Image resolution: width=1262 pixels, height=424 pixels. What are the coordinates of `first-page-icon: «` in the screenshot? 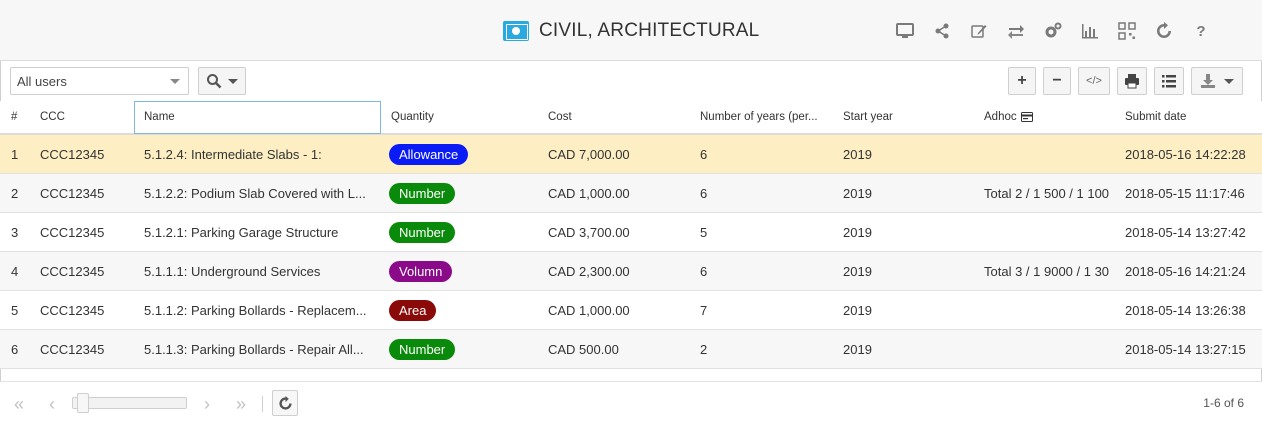 It's located at (19, 404).